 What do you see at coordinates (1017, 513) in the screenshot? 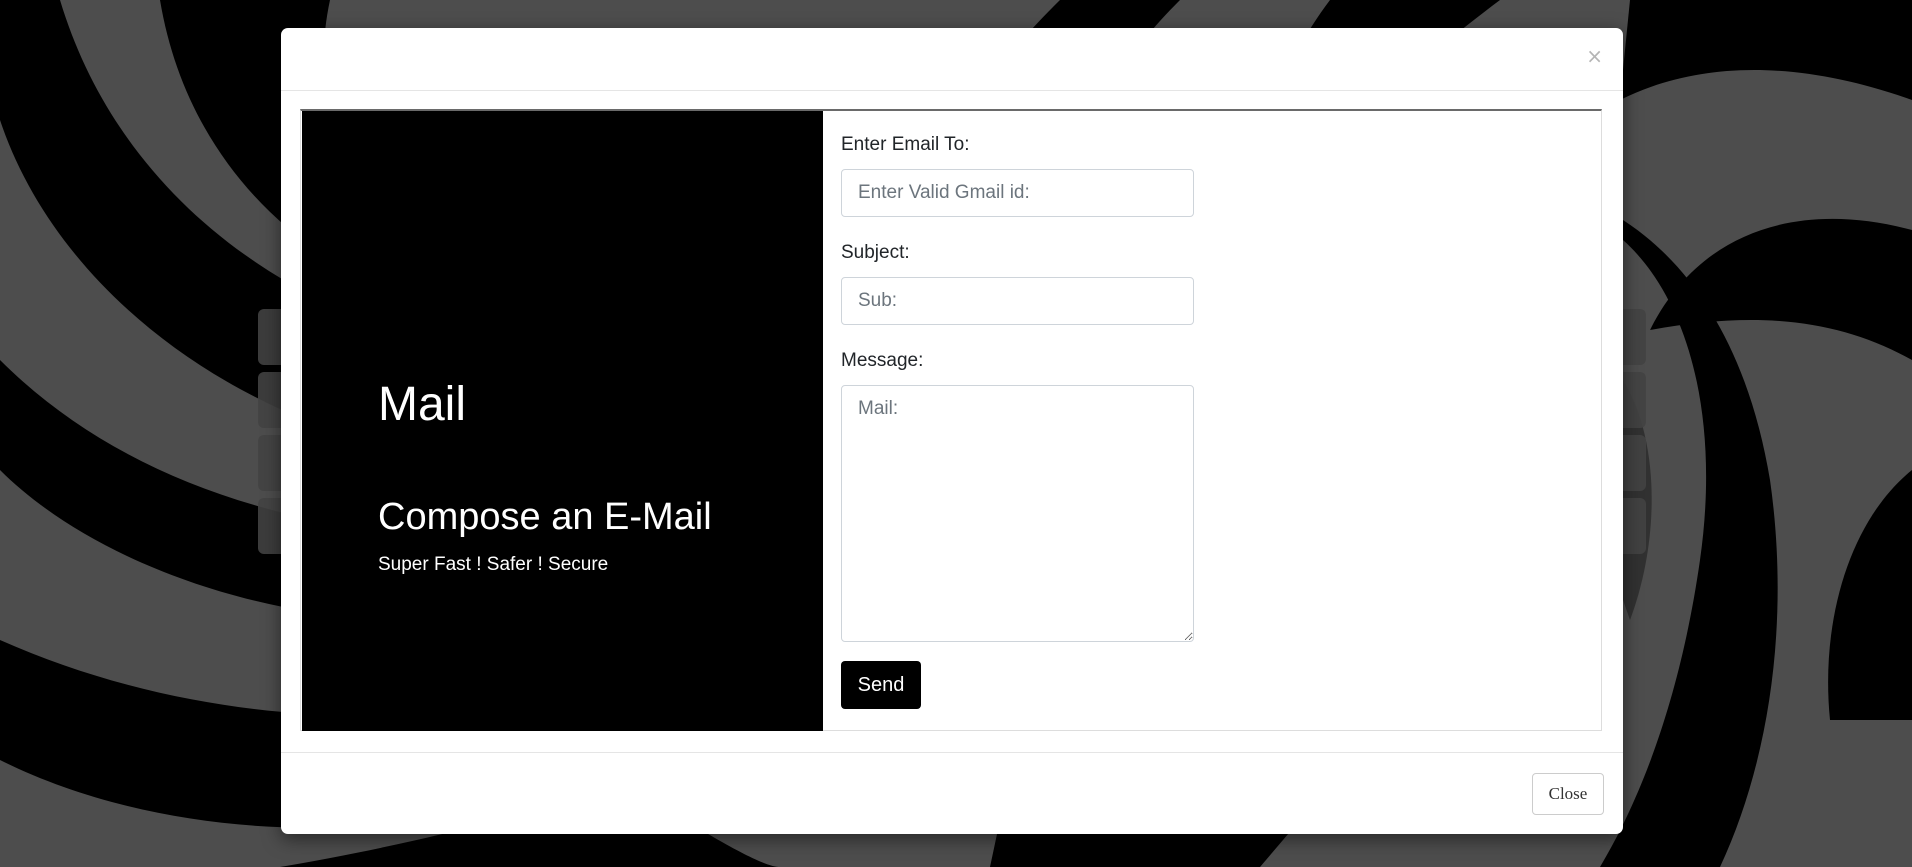
I see `message-field` at bounding box center [1017, 513].